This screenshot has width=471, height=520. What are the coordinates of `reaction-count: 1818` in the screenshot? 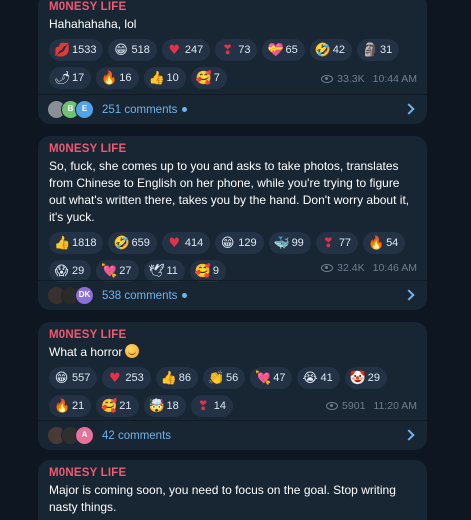 It's located at (84, 243).